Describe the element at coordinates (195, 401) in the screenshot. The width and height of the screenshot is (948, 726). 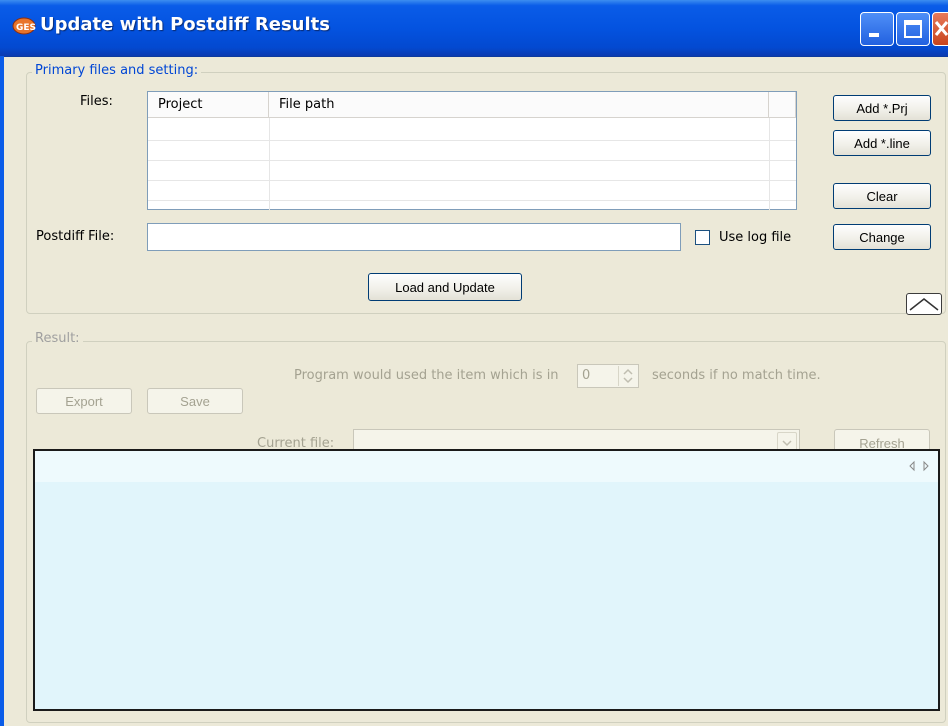
I see `save-button: Save` at that location.